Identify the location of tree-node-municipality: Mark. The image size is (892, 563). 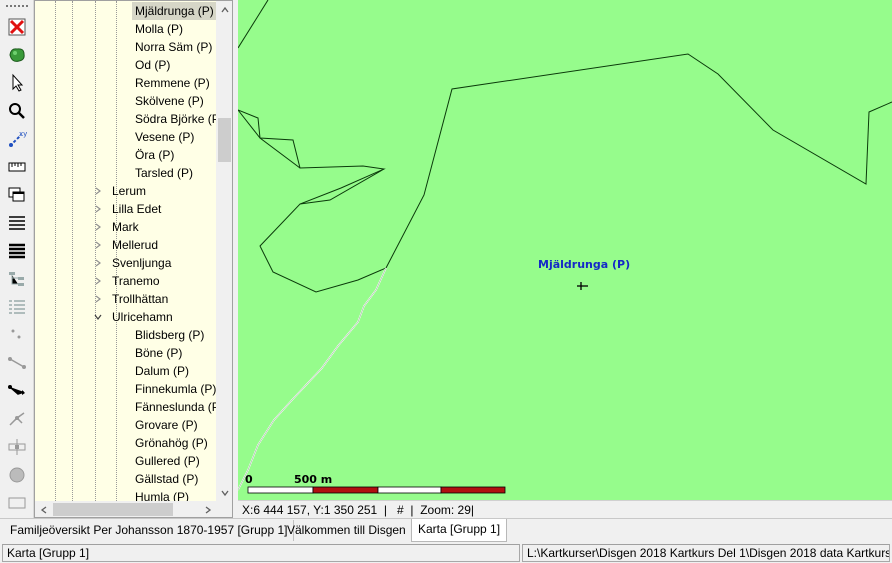
(125, 227).